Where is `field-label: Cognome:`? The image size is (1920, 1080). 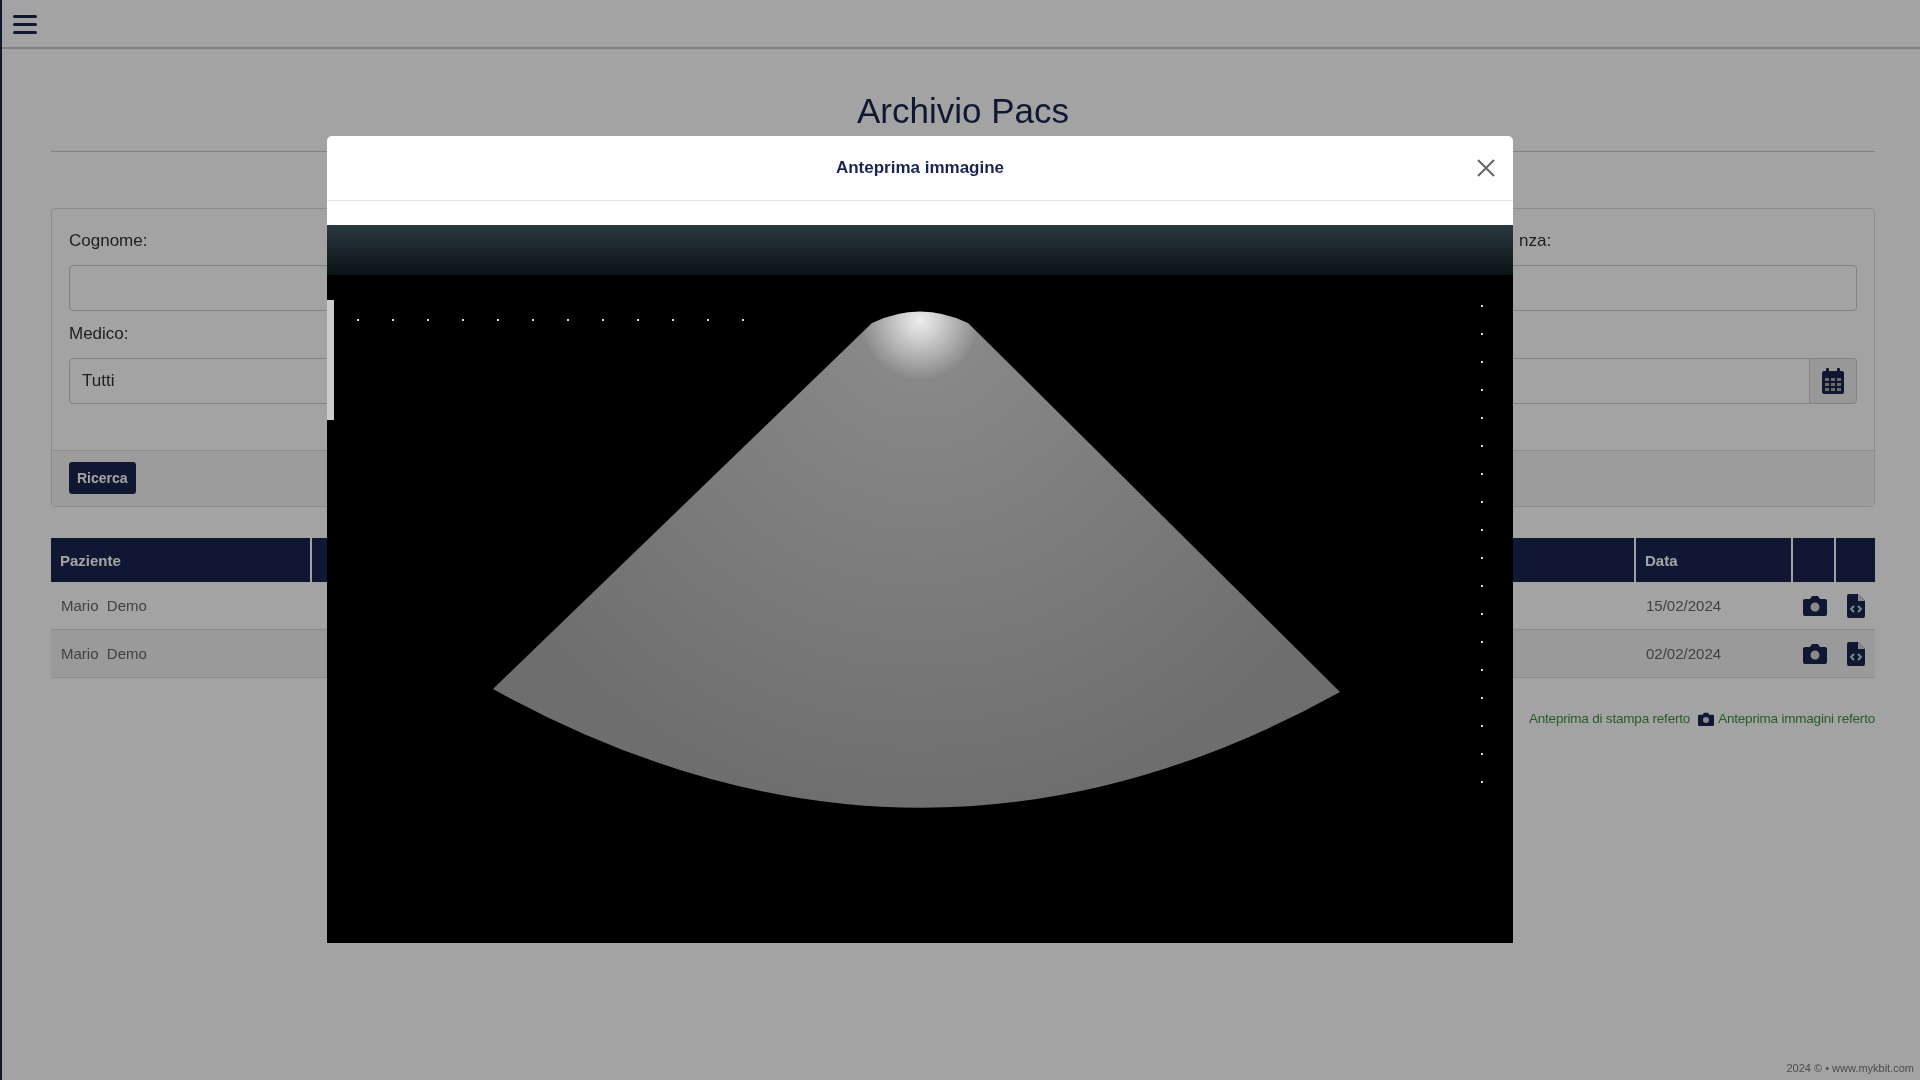 field-label: Cognome: is located at coordinates (109, 241).